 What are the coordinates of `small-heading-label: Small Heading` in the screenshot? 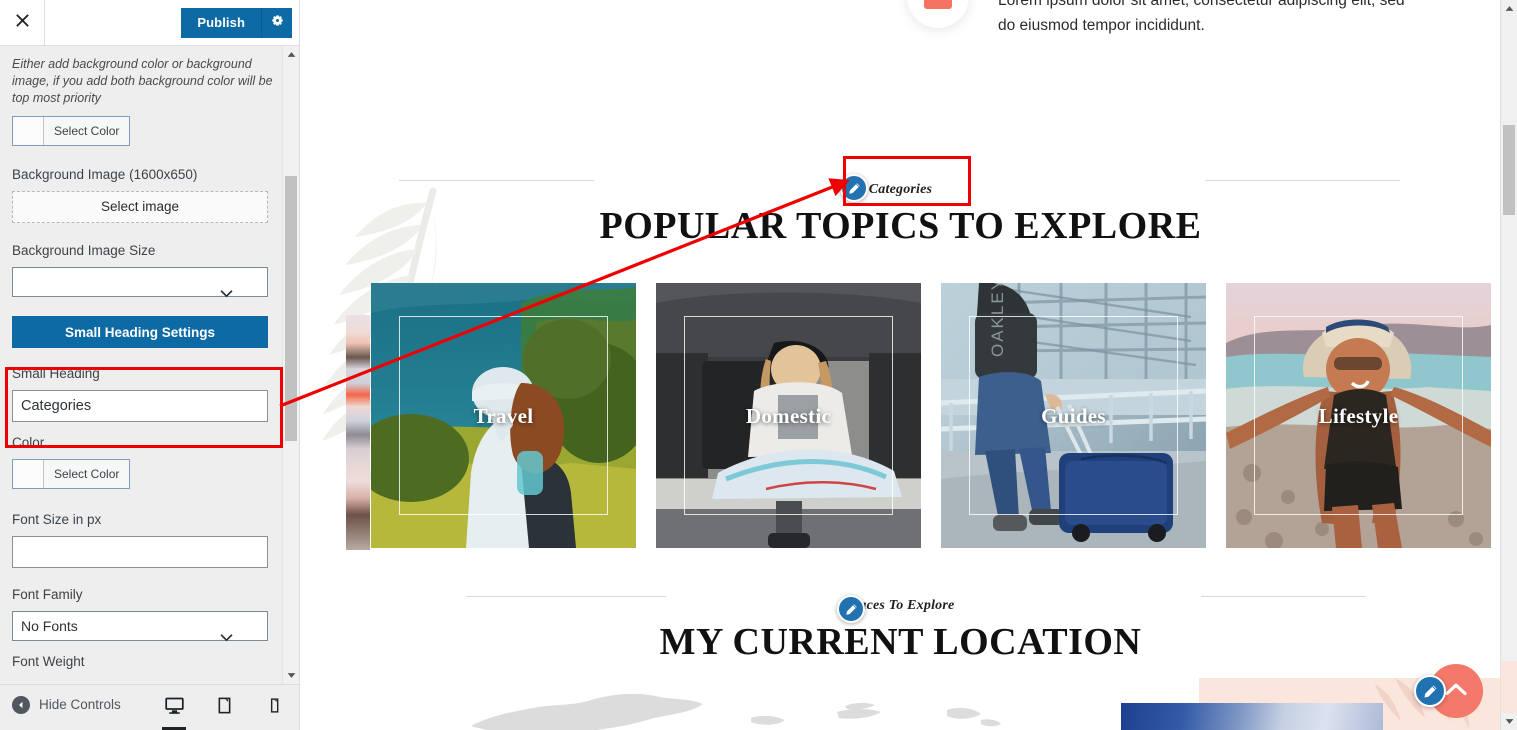 It's located at (56, 373).